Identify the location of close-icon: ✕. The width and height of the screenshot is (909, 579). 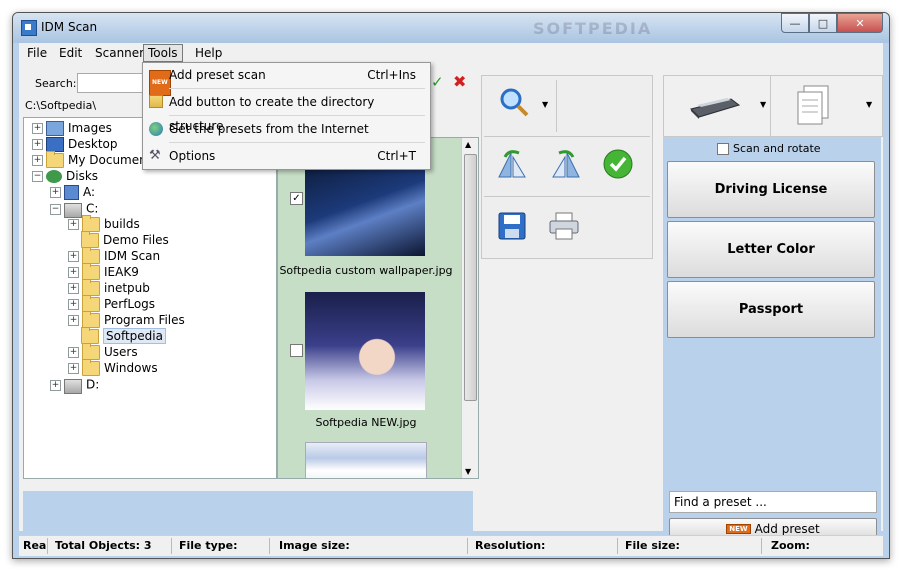
(860, 23).